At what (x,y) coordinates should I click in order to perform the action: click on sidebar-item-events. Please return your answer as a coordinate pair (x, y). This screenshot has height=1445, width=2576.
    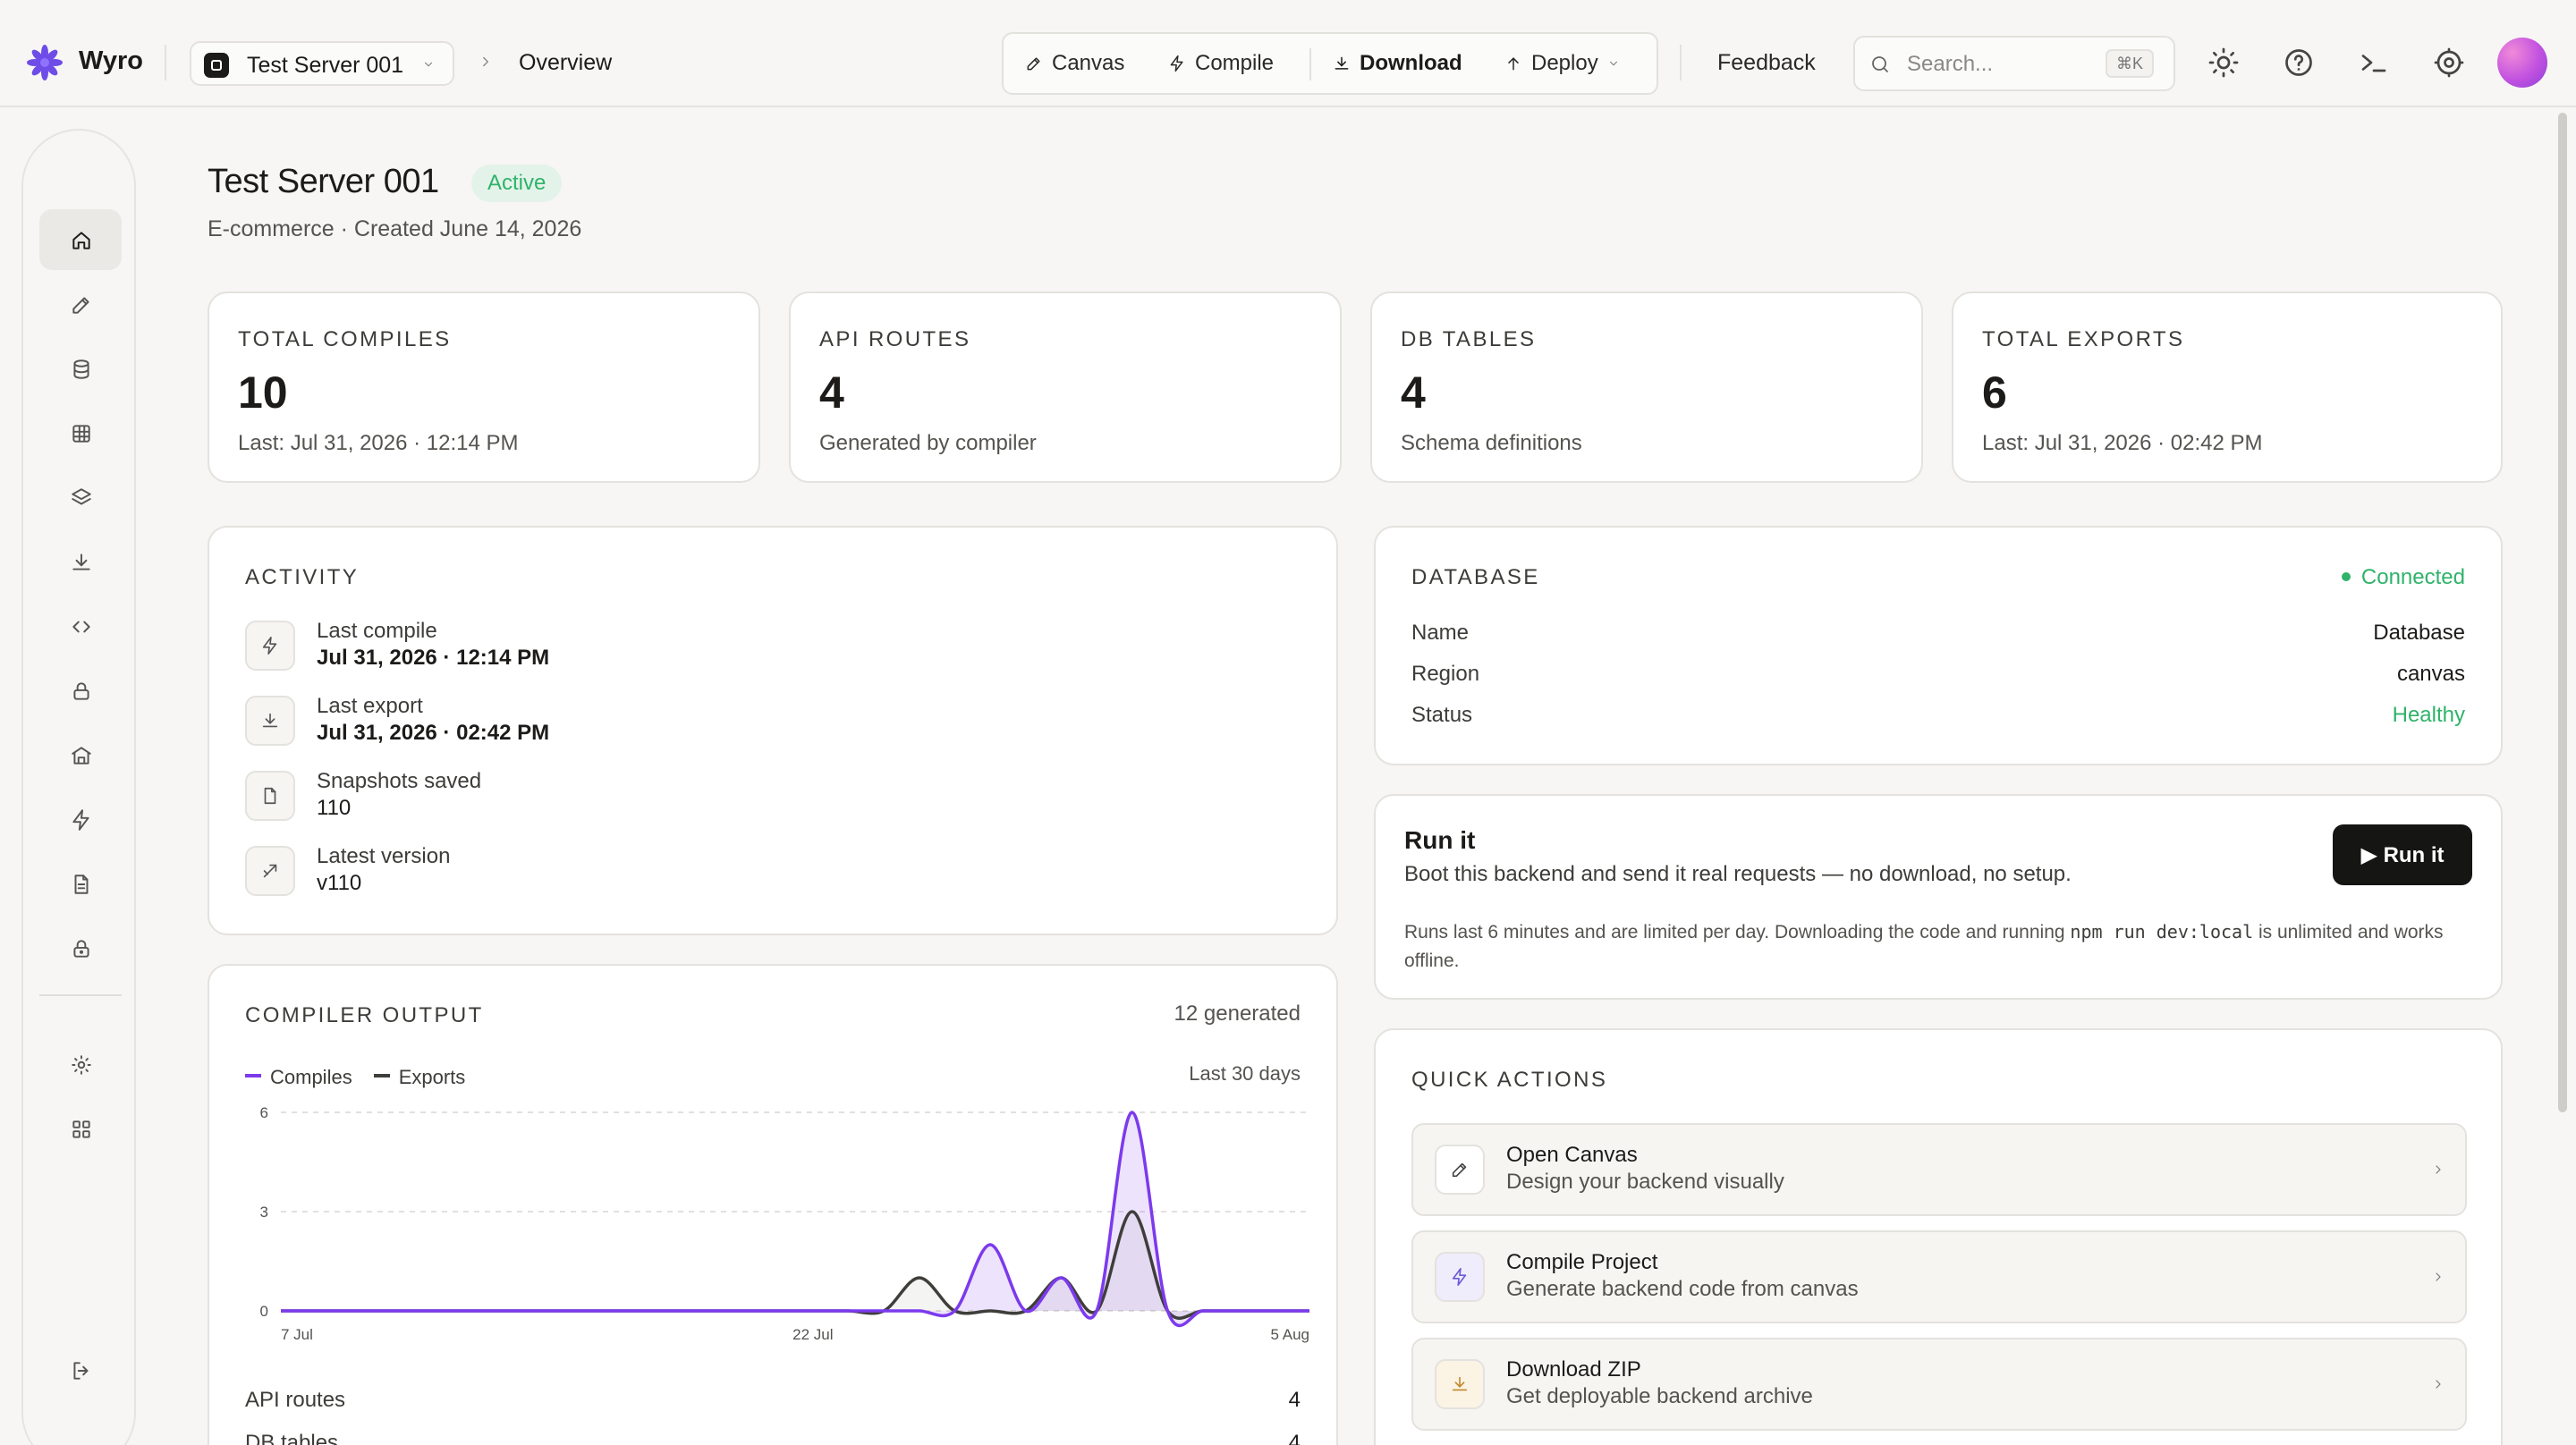
    Looking at the image, I should click on (80, 819).